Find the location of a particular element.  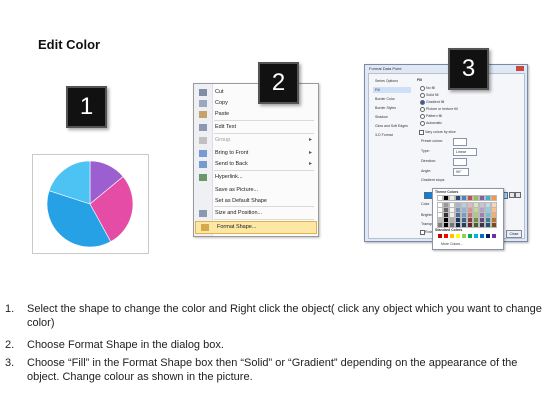

category-item: Border Styles is located at coordinates (392, 108).